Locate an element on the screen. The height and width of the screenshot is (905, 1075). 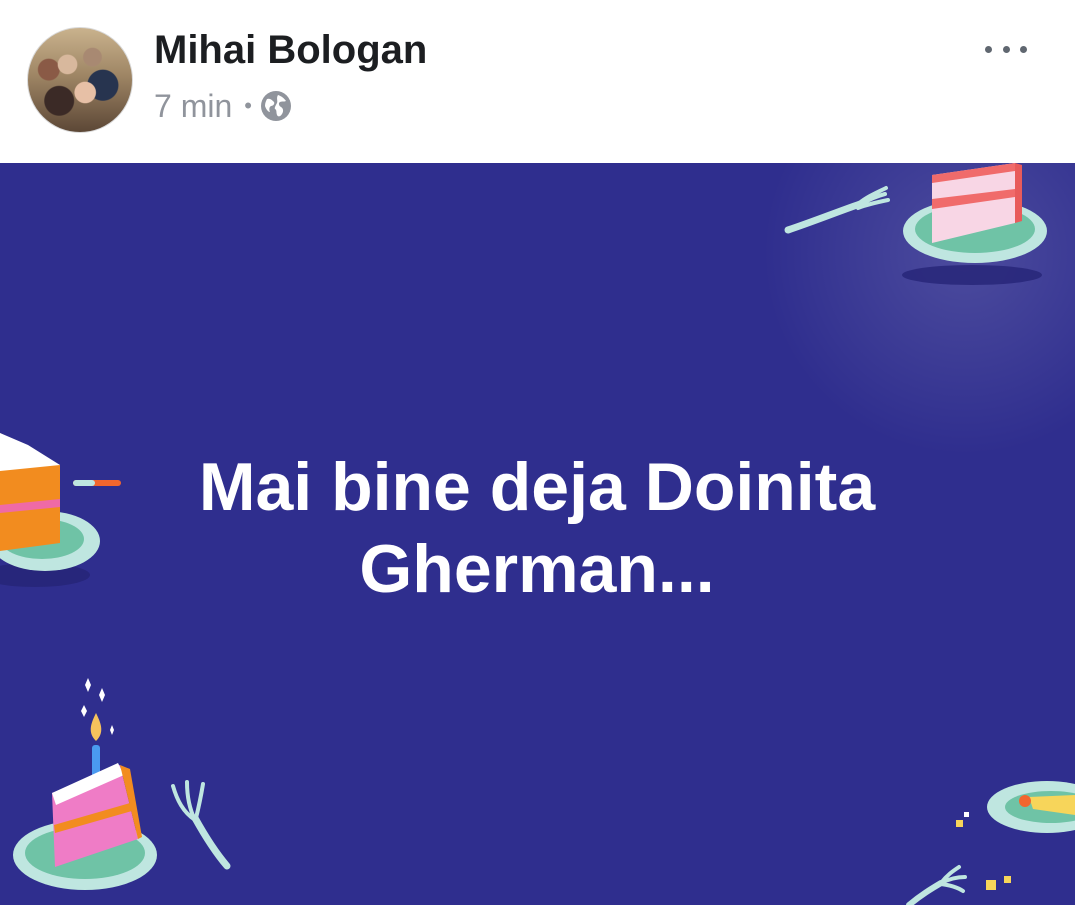
more-options-icon is located at coordinates (1006, 49).